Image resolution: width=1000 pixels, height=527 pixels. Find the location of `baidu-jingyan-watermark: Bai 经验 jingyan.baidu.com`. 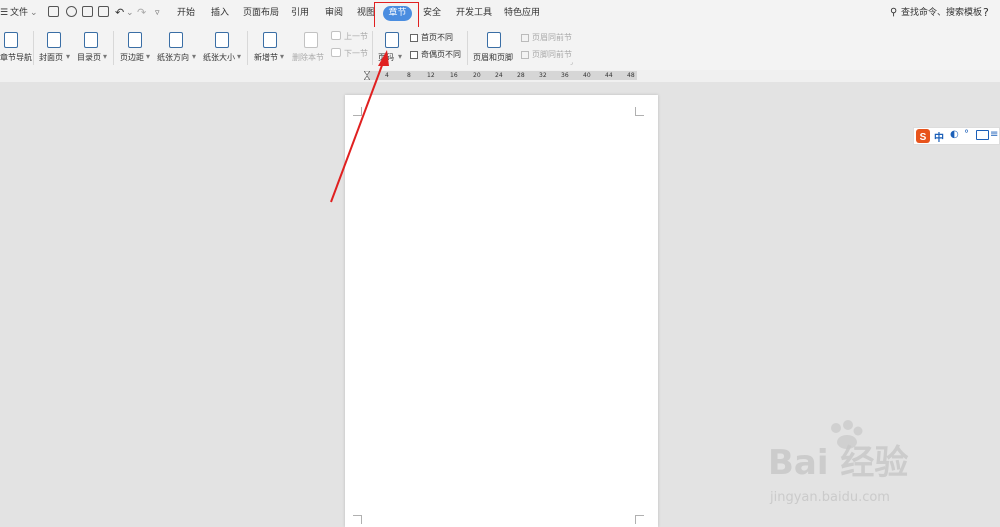

baidu-jingyan-watermark: Bai 经验 jingyan.baidu.com is located at coordinates (884, 473).